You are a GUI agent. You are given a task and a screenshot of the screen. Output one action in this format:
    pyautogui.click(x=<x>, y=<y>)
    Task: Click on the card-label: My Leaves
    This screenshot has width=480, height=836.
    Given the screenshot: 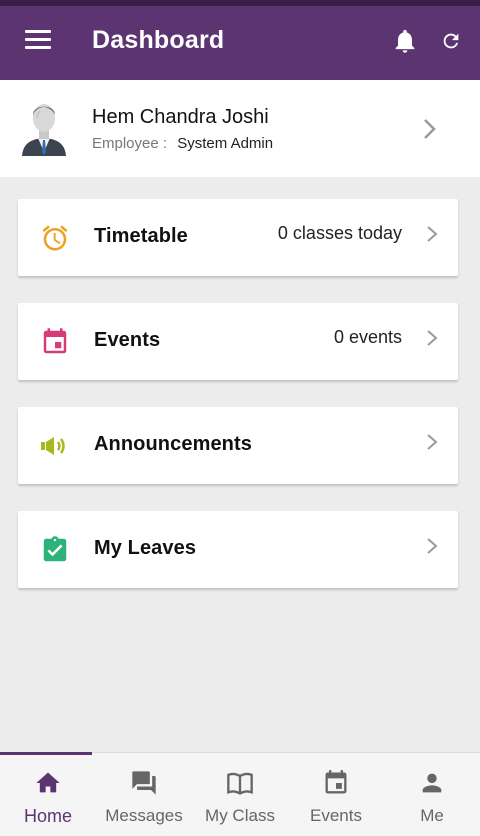 What is the action you would take?
    pyautogui.click(x=145, y=548)
    